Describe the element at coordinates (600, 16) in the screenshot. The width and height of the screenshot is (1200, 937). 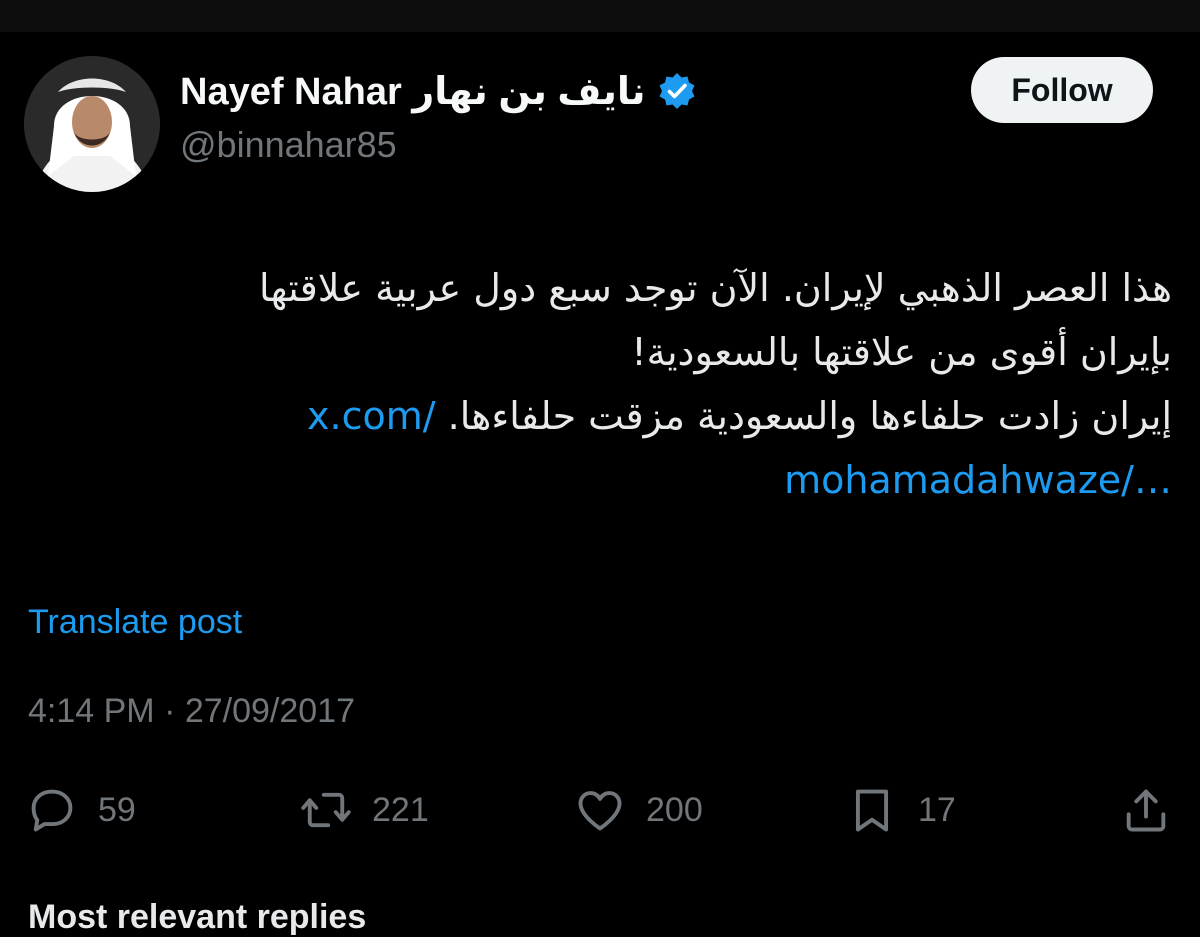
I see `top-bar` at that location.